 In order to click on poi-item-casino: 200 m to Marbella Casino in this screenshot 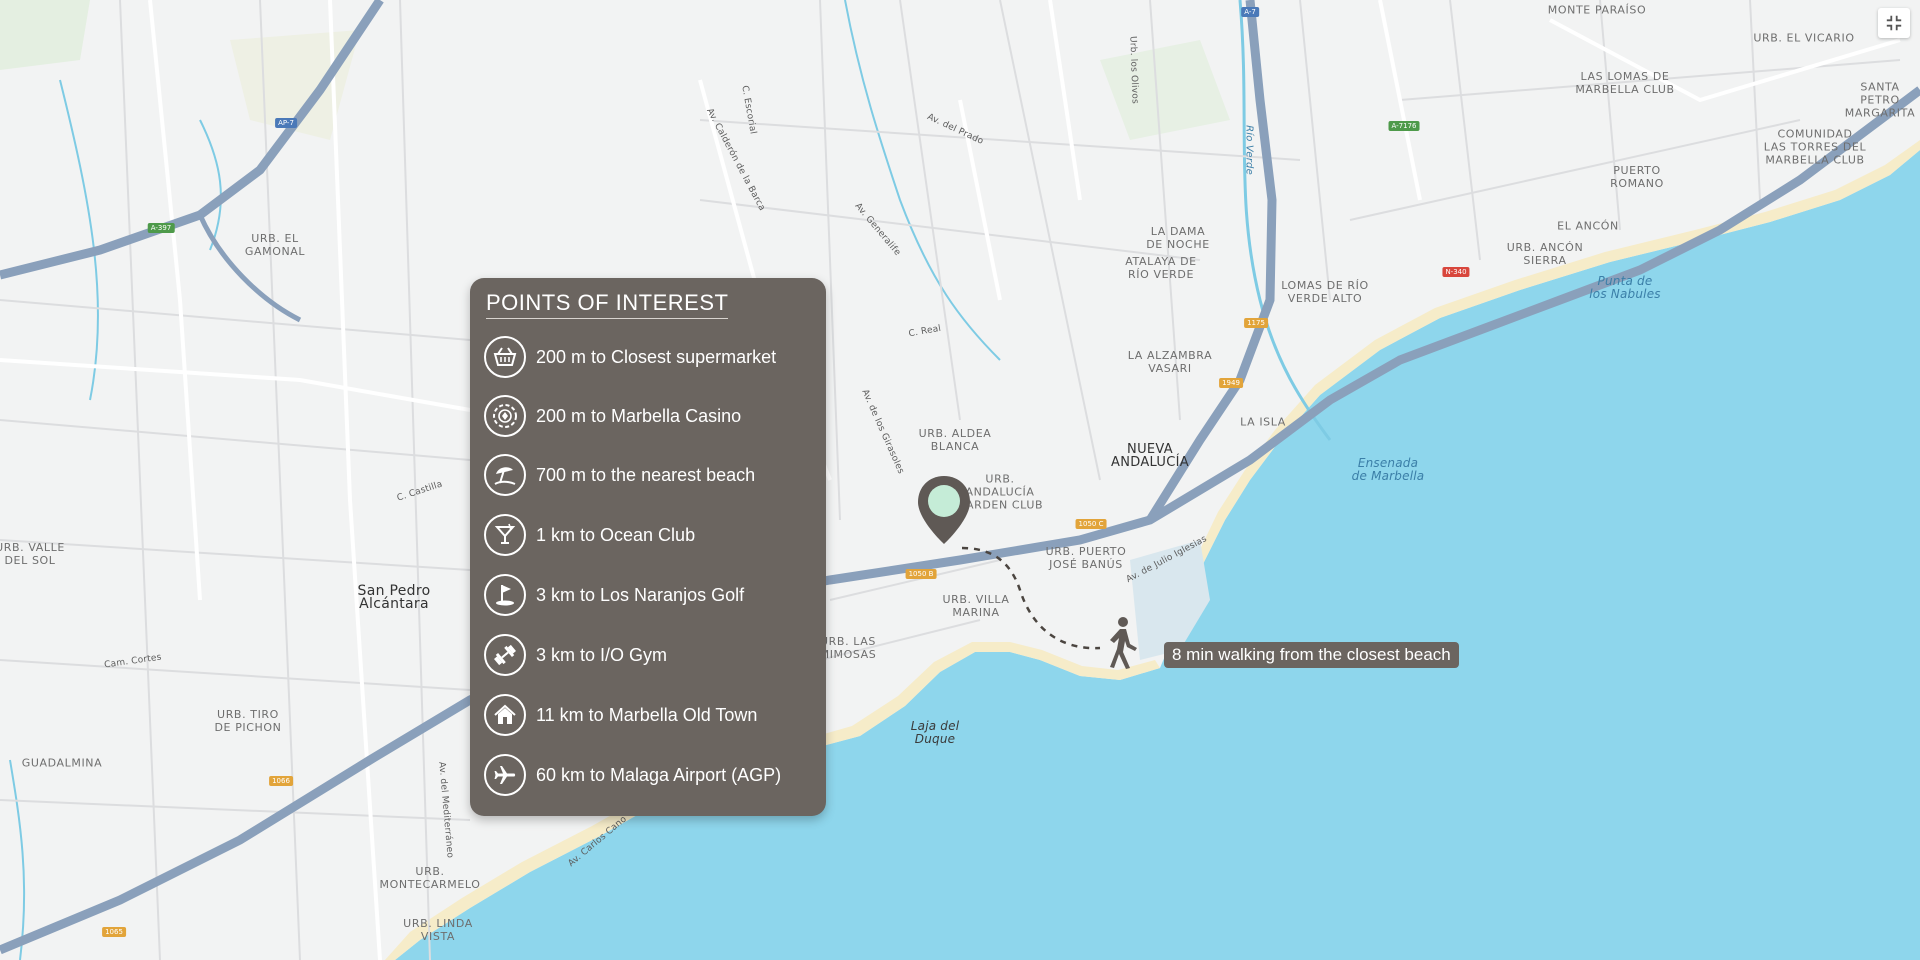, I will do `click(649, 416)`.